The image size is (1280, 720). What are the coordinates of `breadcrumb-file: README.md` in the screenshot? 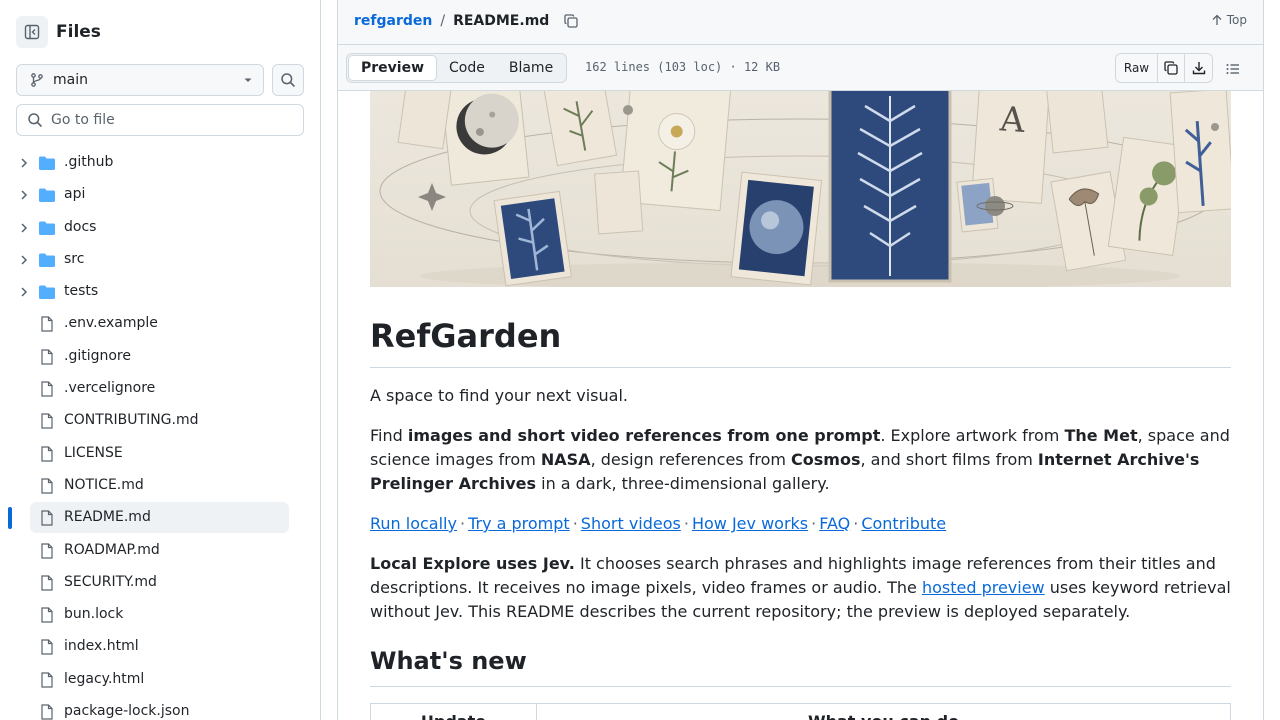 It's located at (501, 21).